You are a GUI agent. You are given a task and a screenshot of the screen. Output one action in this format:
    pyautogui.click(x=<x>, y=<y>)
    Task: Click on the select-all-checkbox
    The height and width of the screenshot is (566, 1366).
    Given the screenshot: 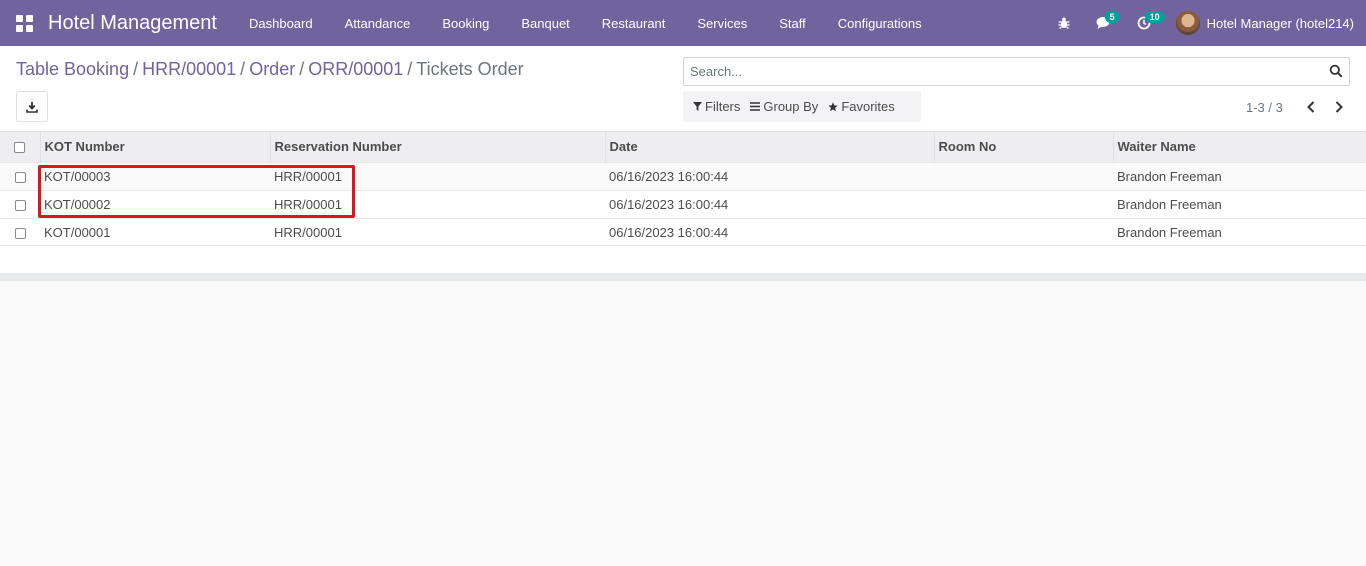 What is the action you would take?
    pyautogui.click(x=20, y=148)
    